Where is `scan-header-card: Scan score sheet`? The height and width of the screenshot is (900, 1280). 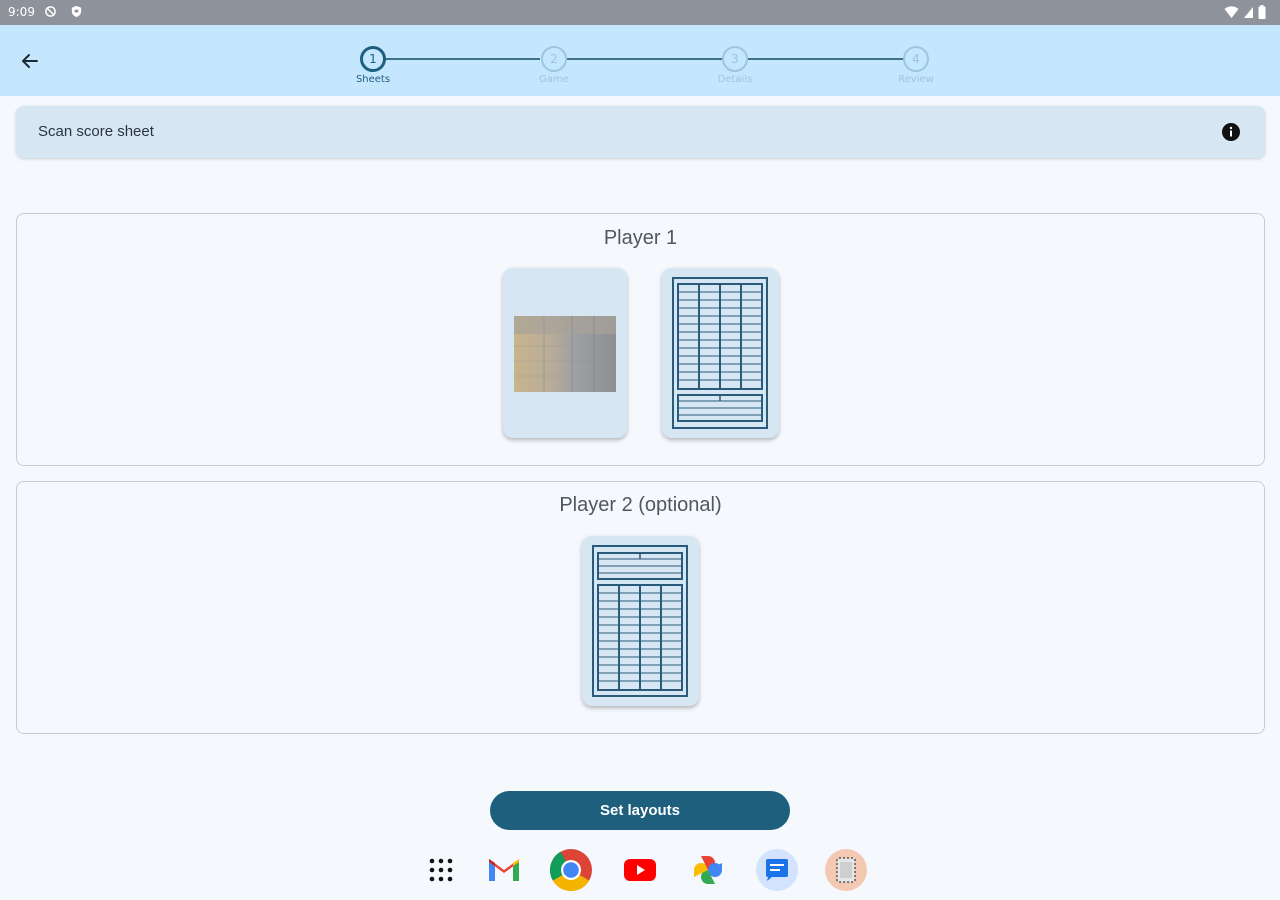
scan-header-card: Scan score sheet is located at coordinates (640, 132).